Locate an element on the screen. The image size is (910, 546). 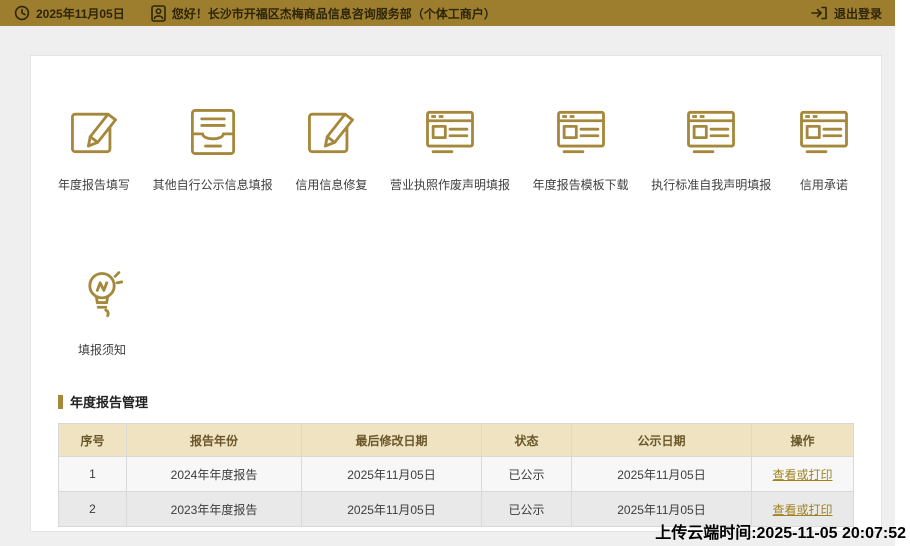
current-date: 2025年11月05日 is located at coordinates (80, 13).